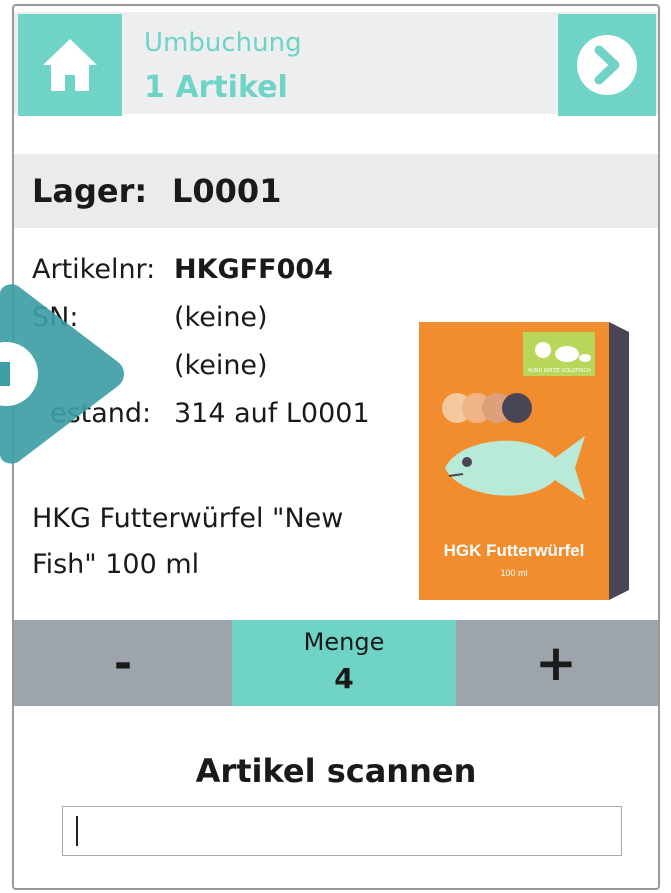  Describe the element at coordinates (513, 573) in the screenshot. I see `product-size-text: 100 ml` at that location.